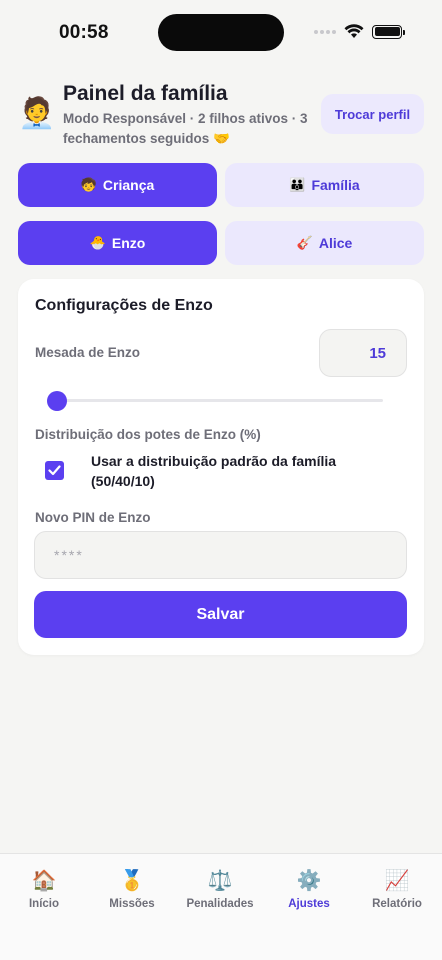 The width and height of the screenshot is (442, 960). Describe the element at coordinates (335, 185) in the screenshot. I see `tab-label: Família` at that location.